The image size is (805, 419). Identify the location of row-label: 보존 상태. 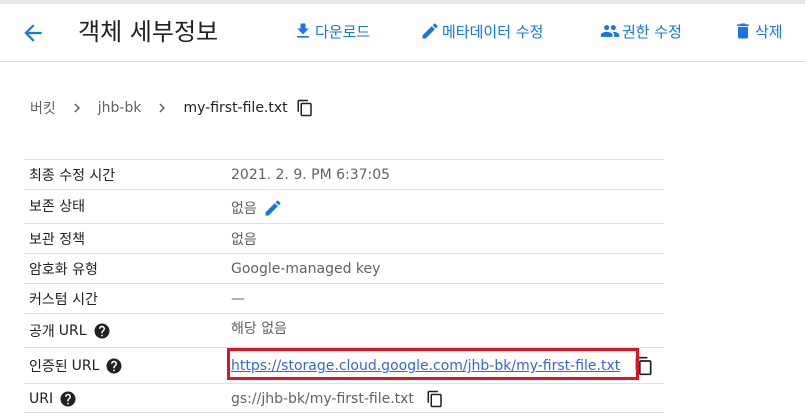
(57, 207).